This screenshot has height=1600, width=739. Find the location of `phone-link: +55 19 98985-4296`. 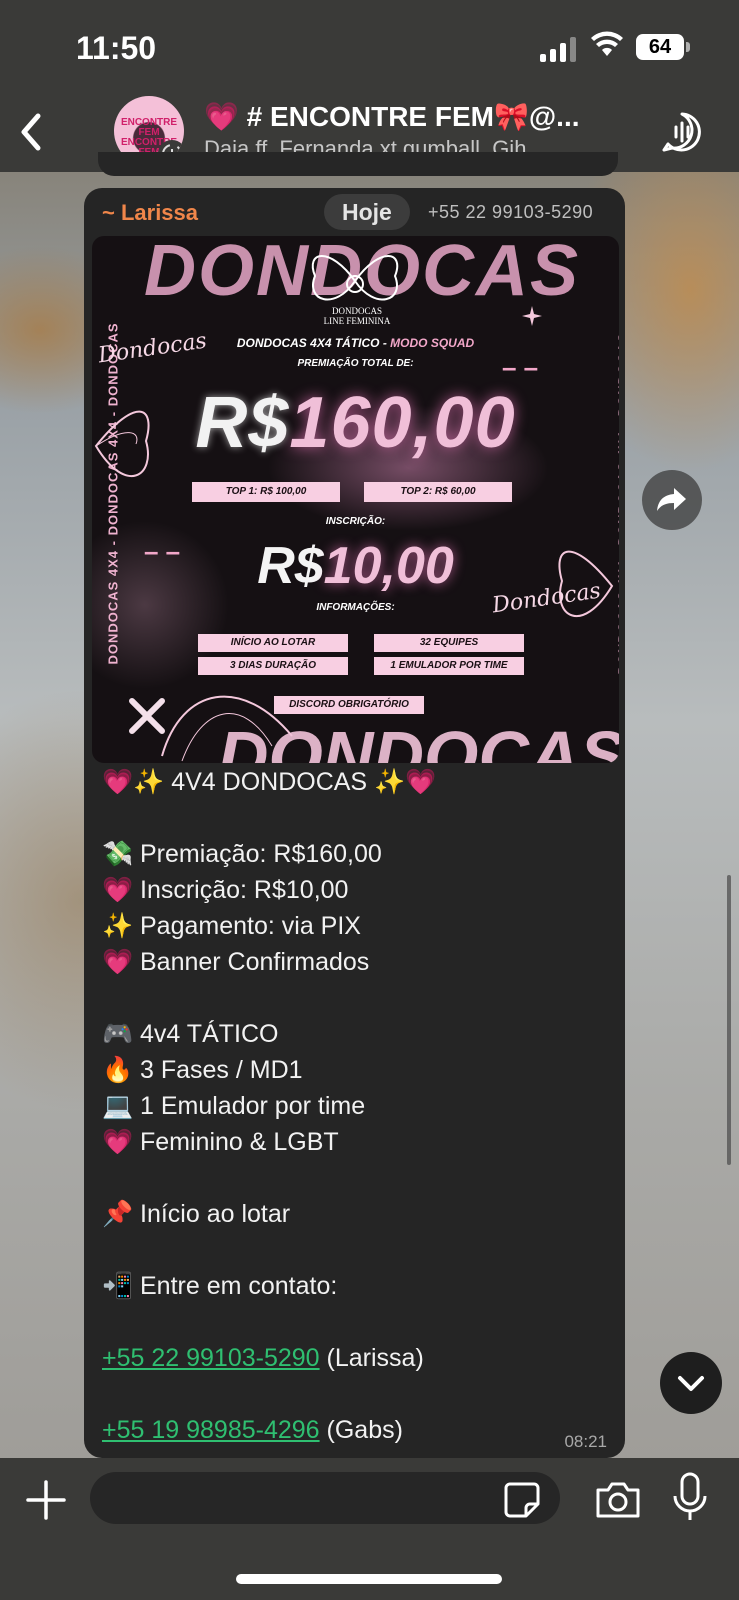

phone-link: +55 19 98985-4296 is located at coordinates (211, 1430).